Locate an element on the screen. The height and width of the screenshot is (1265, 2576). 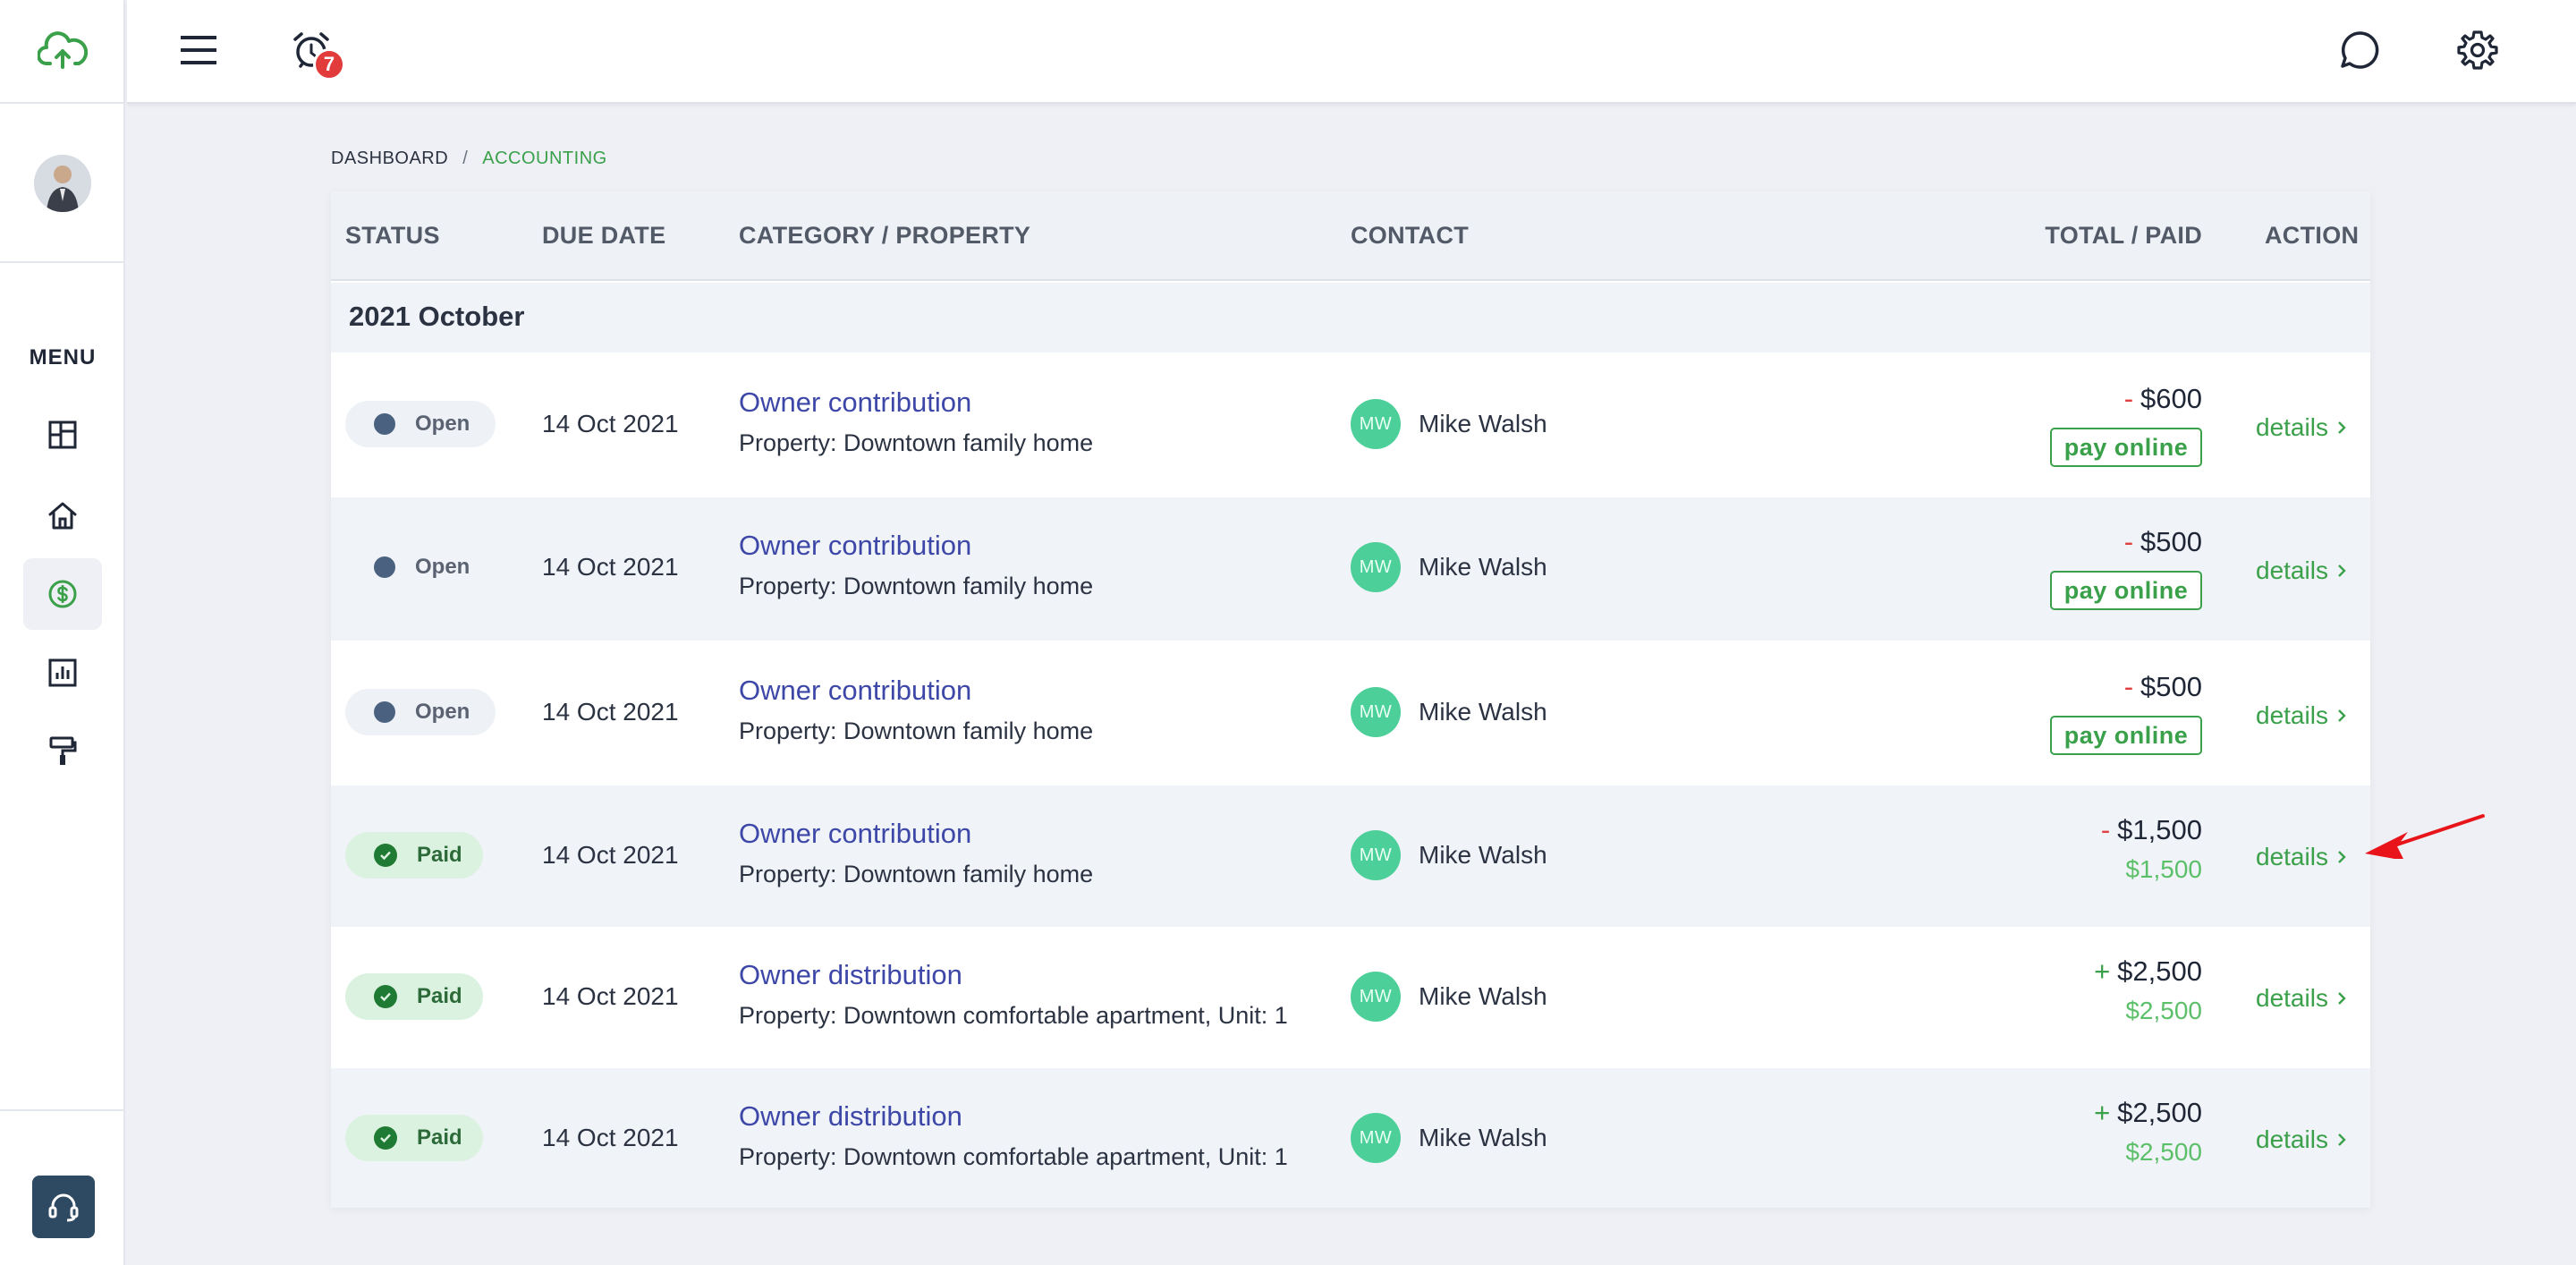
header-due-date: DUE DATE is located at coordinates (603, 236).